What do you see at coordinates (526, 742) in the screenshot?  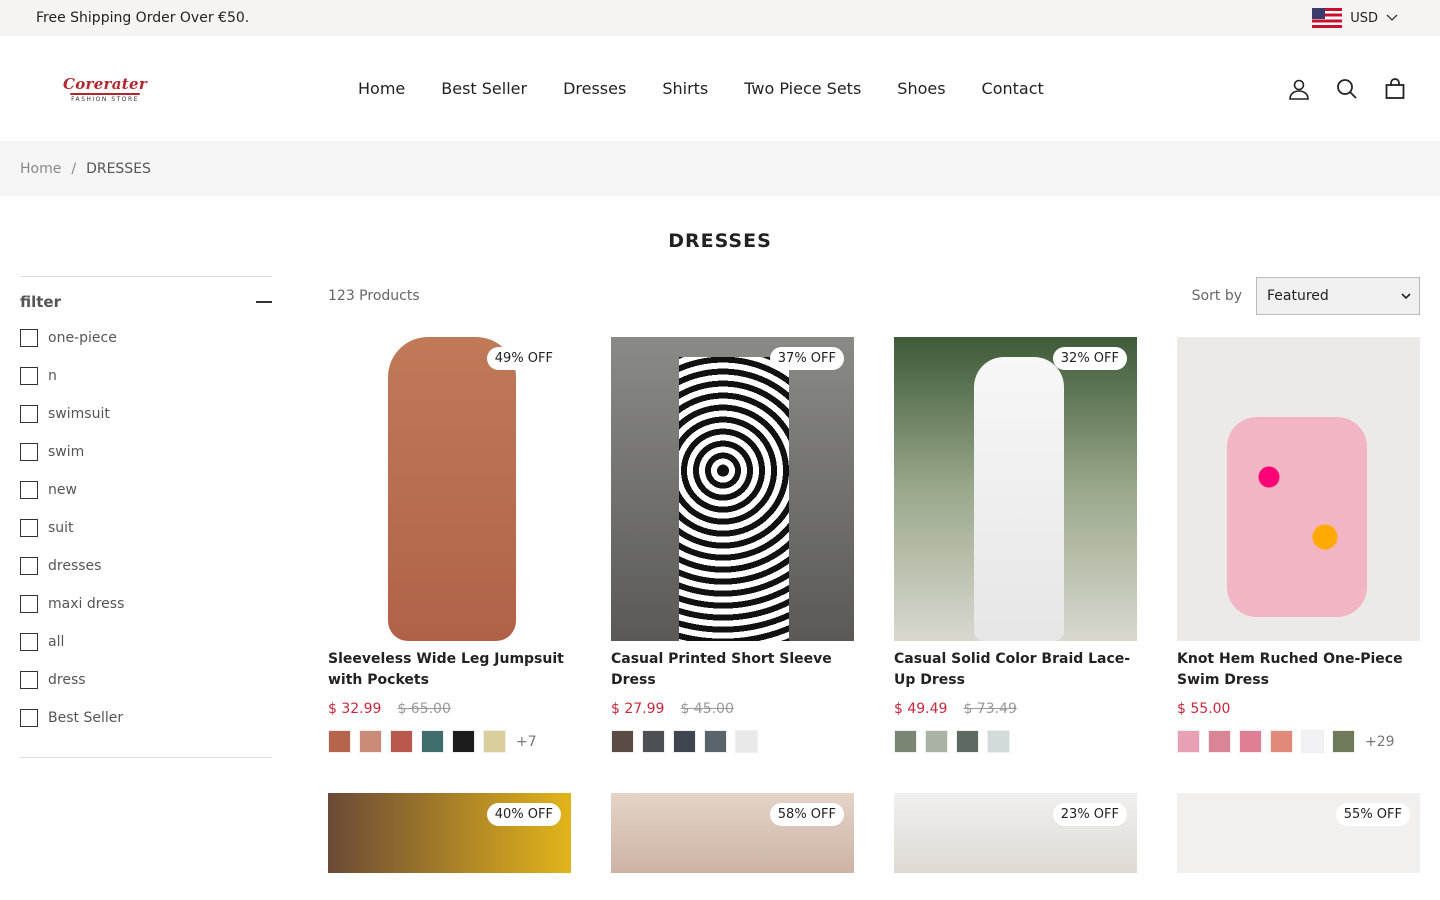 I see `more-colors: +7` at bounding box center [526, 742].